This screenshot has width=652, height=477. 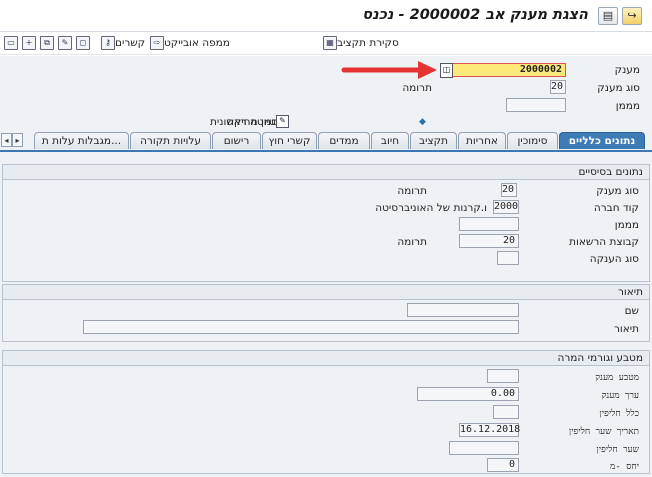 I want to click on header-funder-field, so click(x=536, y=105).